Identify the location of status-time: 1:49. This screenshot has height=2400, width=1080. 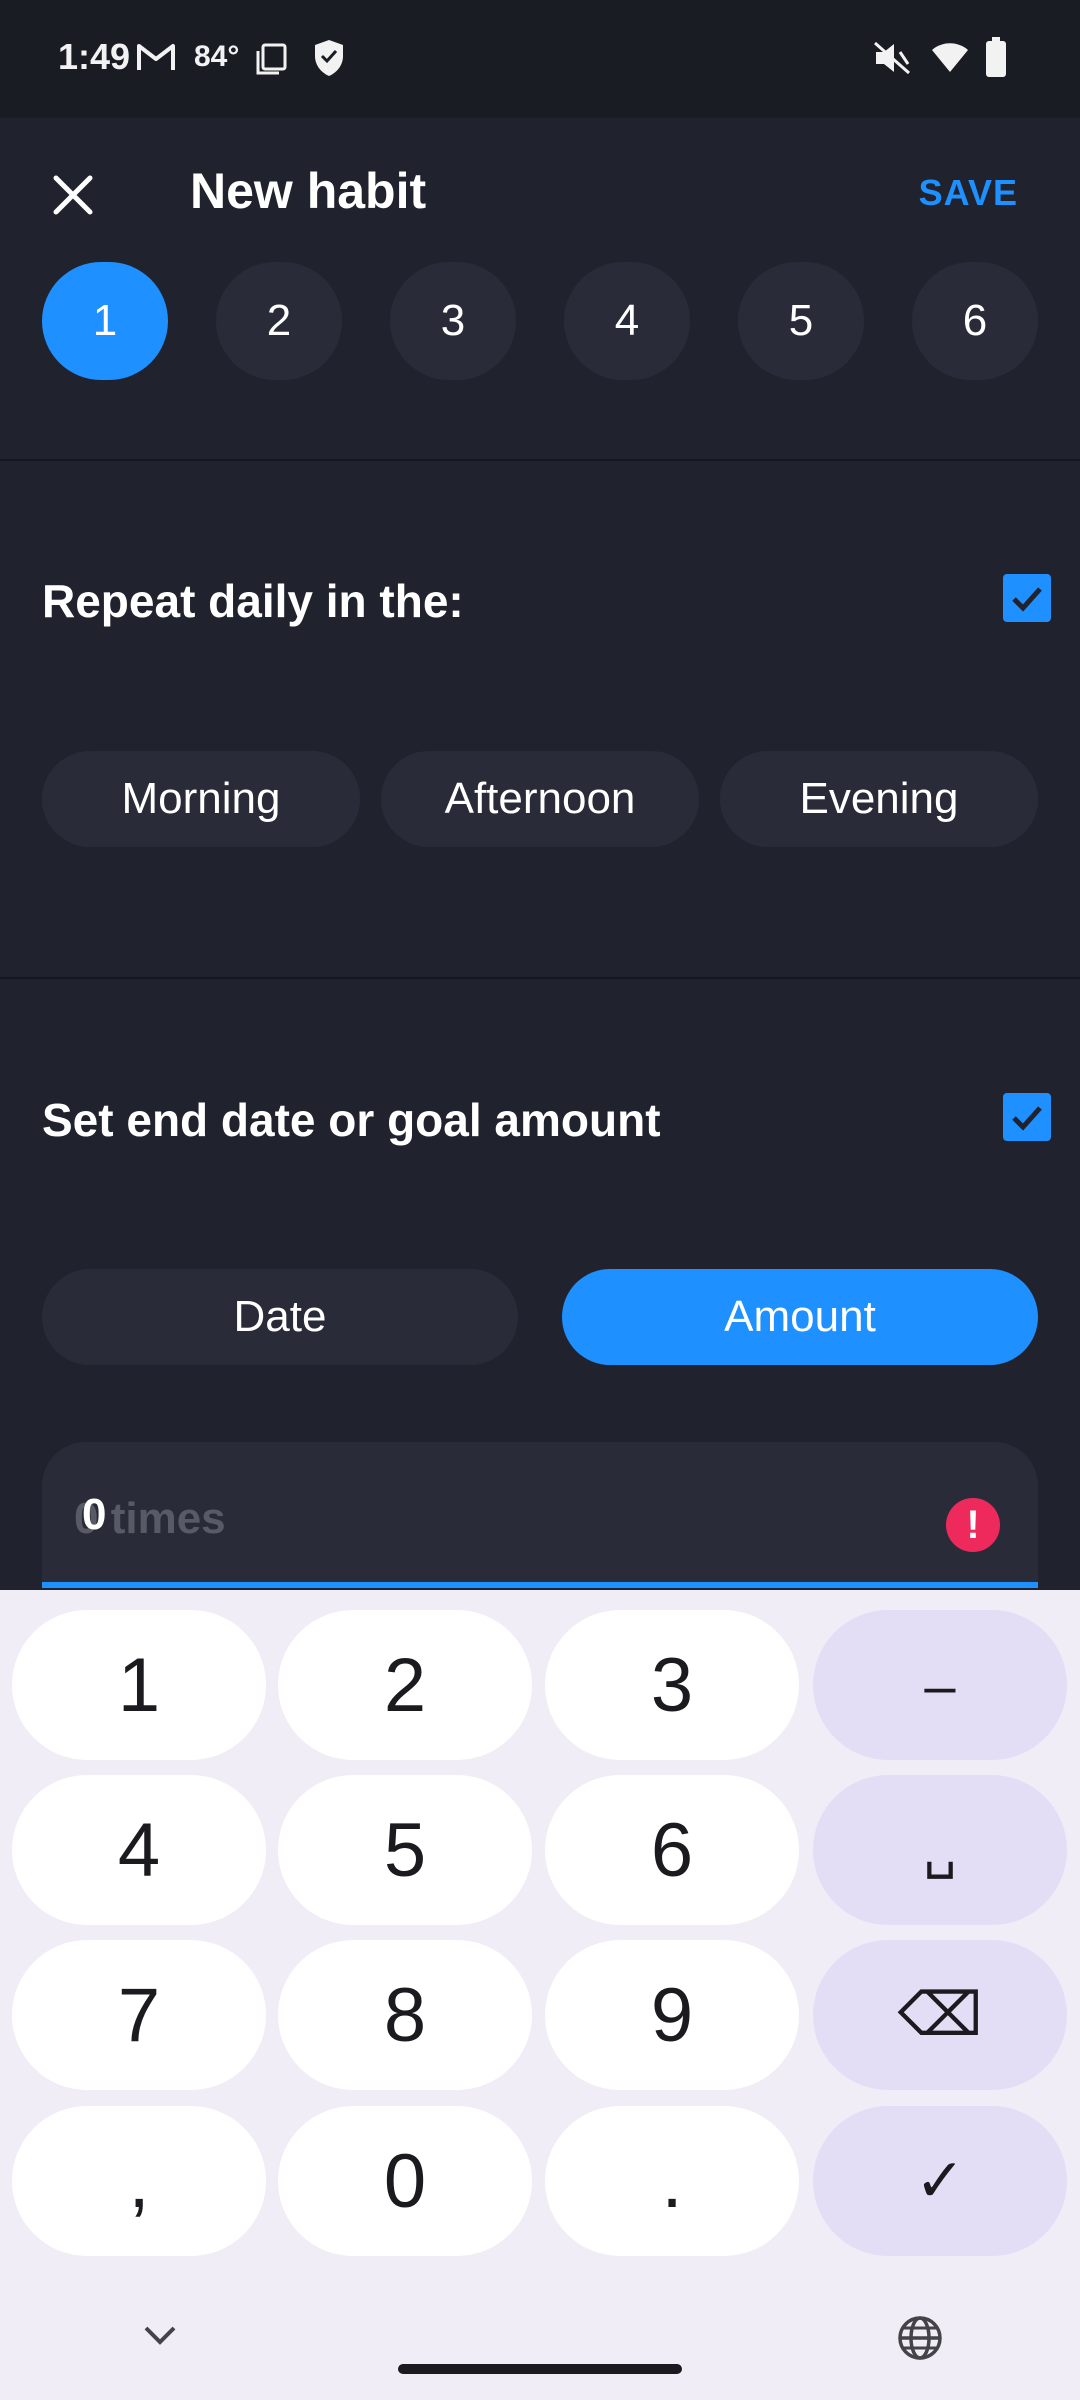
(94, 56).